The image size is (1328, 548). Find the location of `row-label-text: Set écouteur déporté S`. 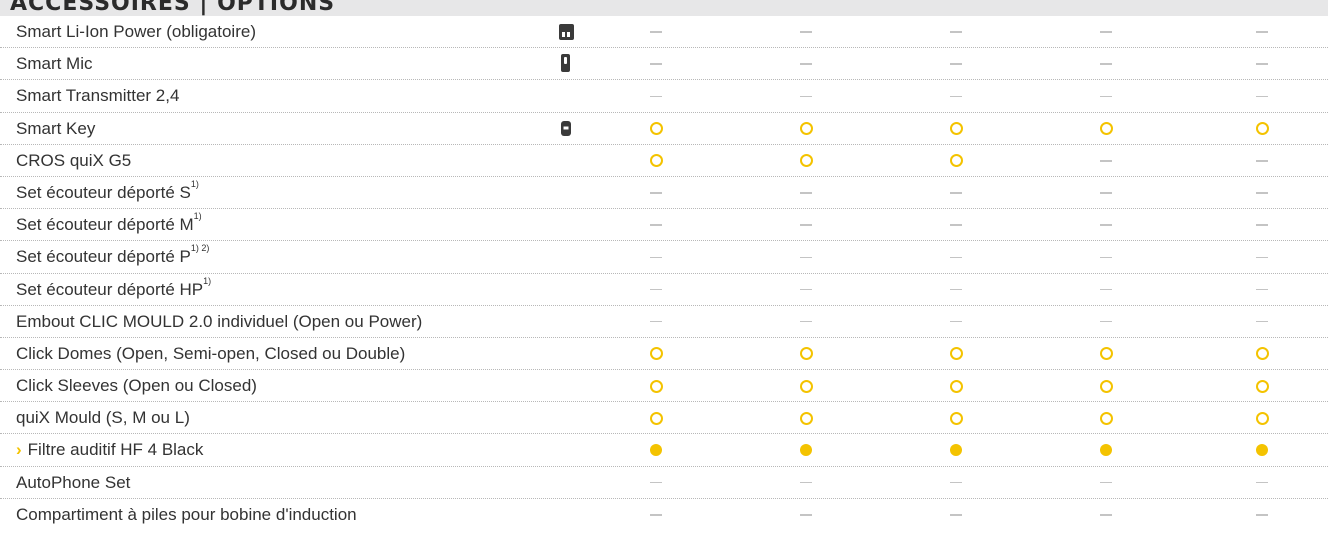

row-label-text: Set écouteur déporté S is located at coordinates (103, 192).